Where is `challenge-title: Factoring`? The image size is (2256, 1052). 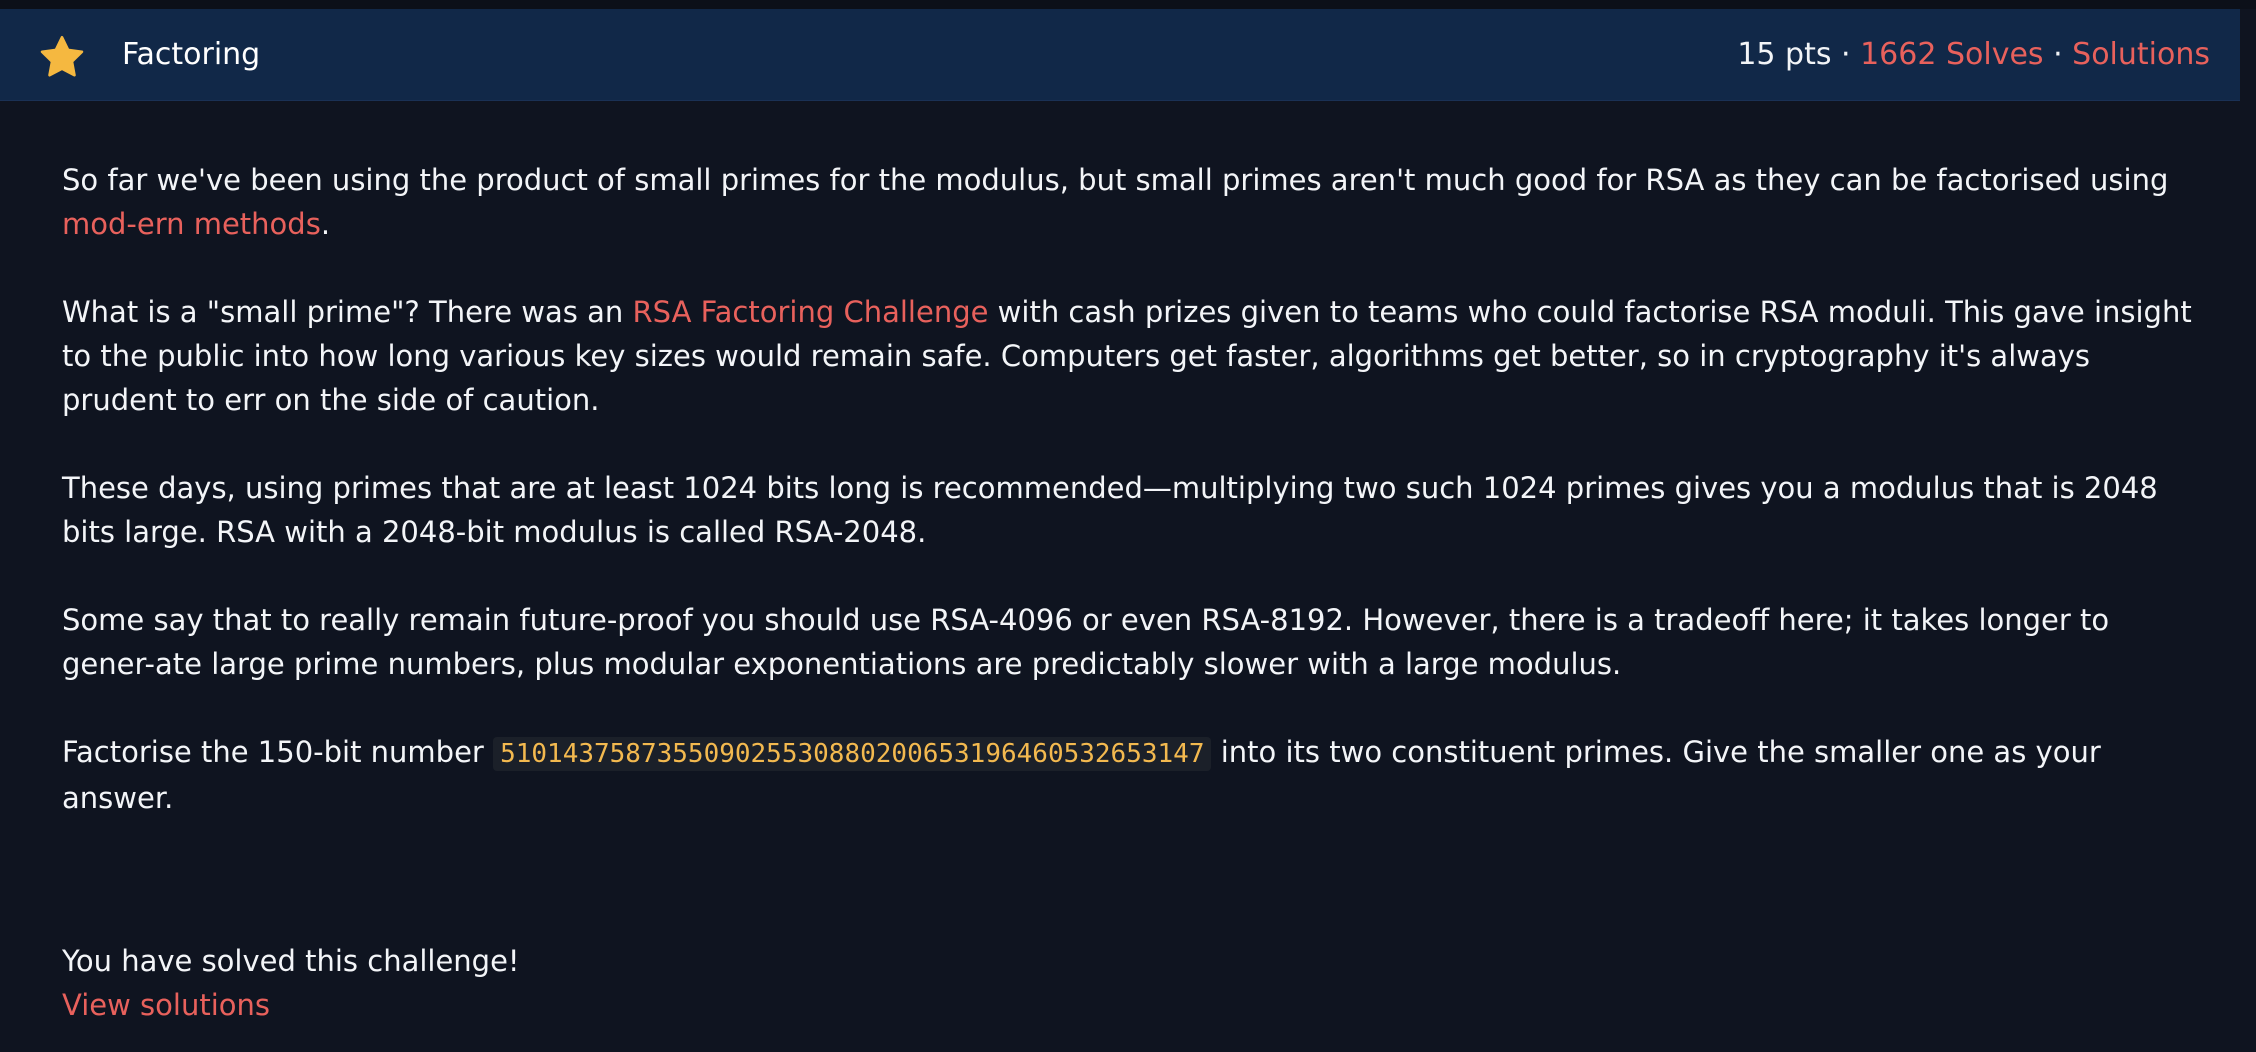
challenge-title: Factoring is located at coordinates (191, 54).